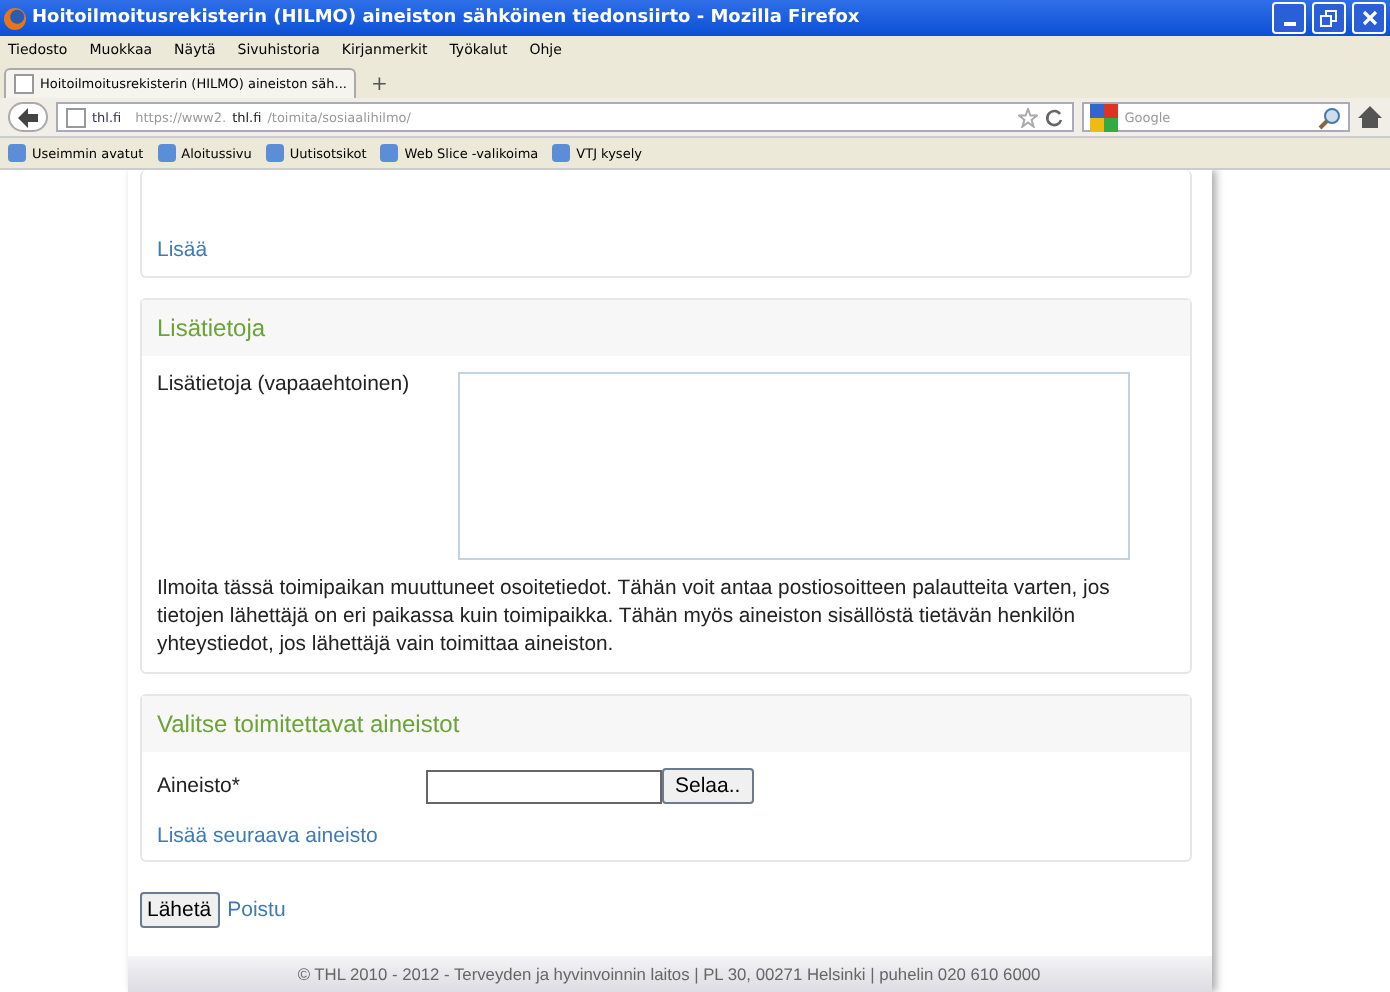 The width and height of the screenshot is (1390, 992). I want to click on submit-button: Lähetä, so click(179, 910).